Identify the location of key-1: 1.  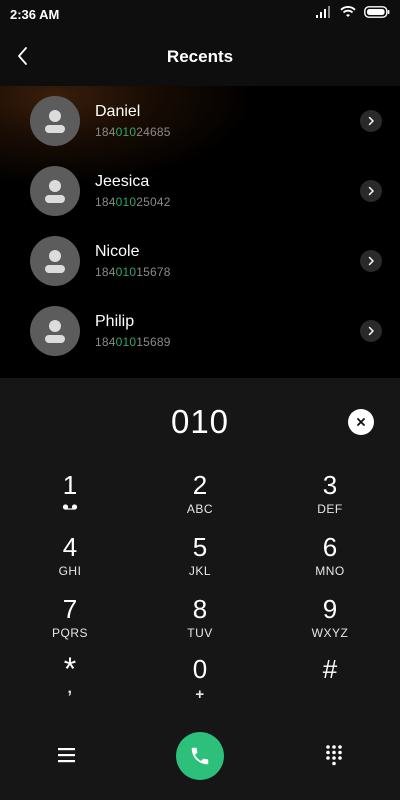
(70, 499).